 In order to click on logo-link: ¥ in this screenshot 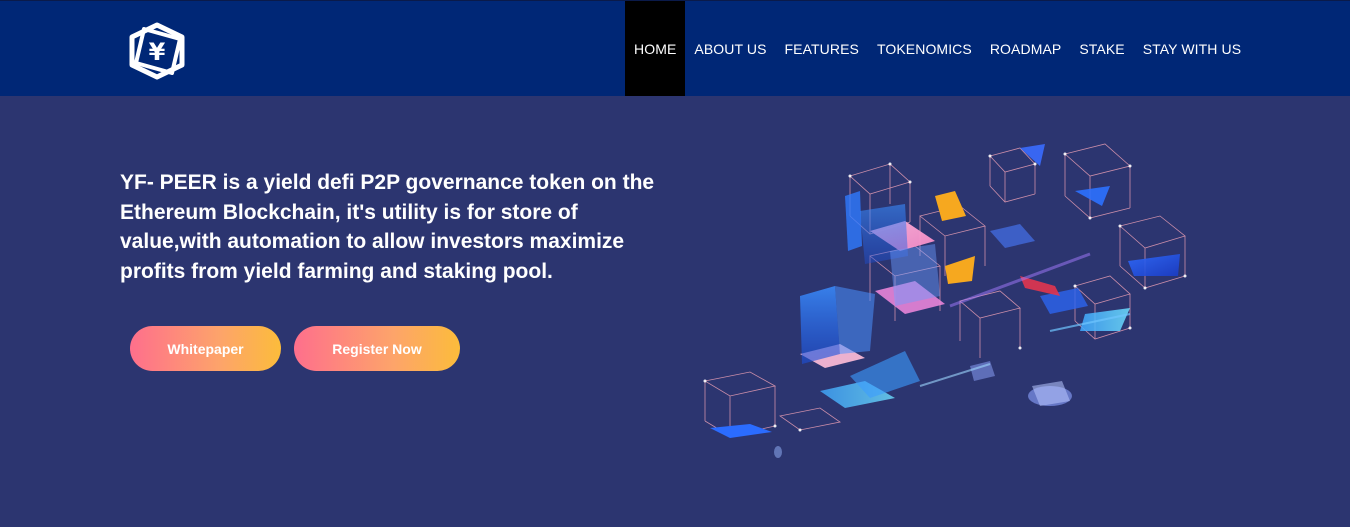, I will do `click(157, 51)`.